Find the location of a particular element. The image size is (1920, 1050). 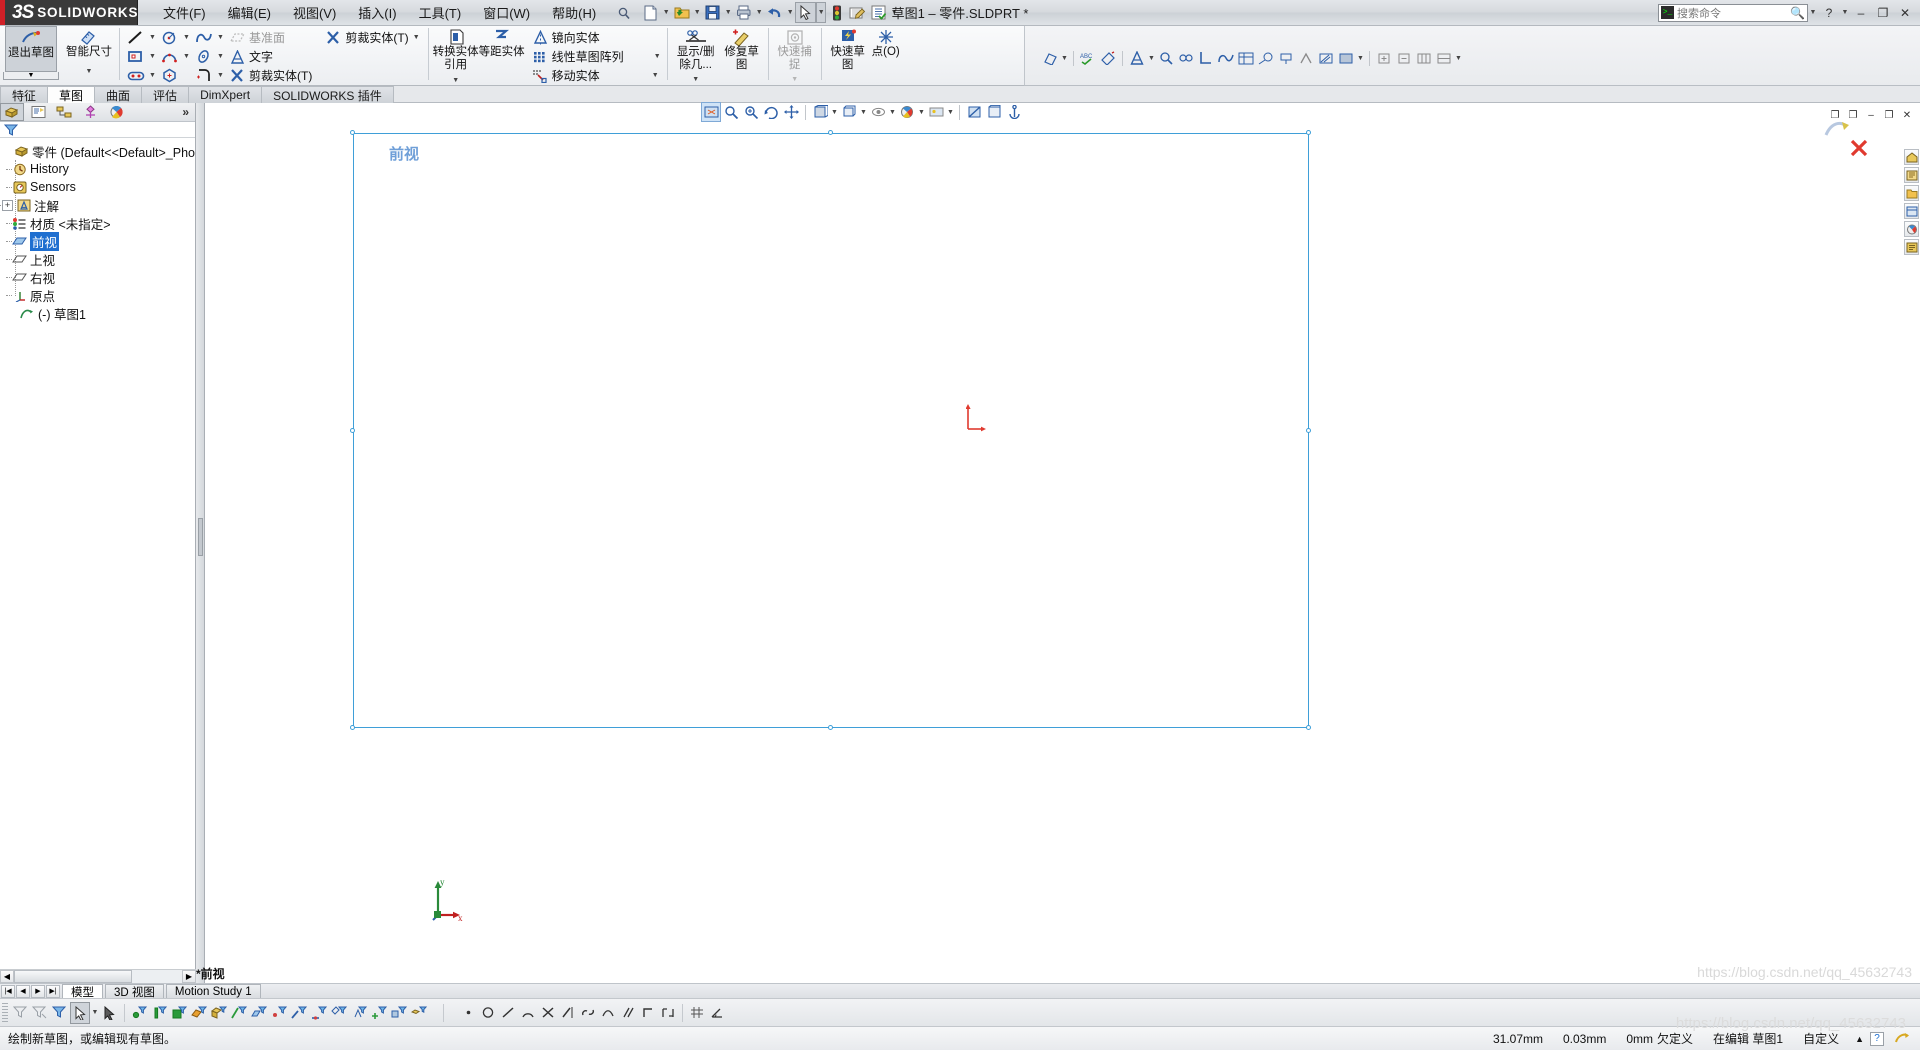

tree-item-sensors: Sensors is located at coordinates (100, 187).